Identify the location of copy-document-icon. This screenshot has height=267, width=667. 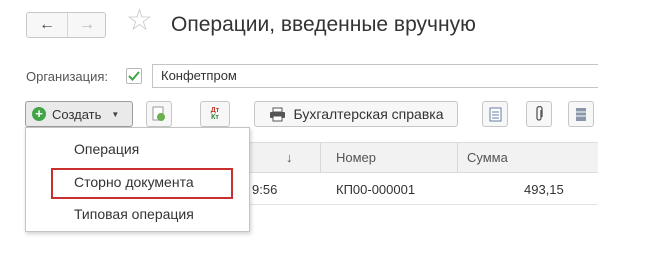
(158, 113).